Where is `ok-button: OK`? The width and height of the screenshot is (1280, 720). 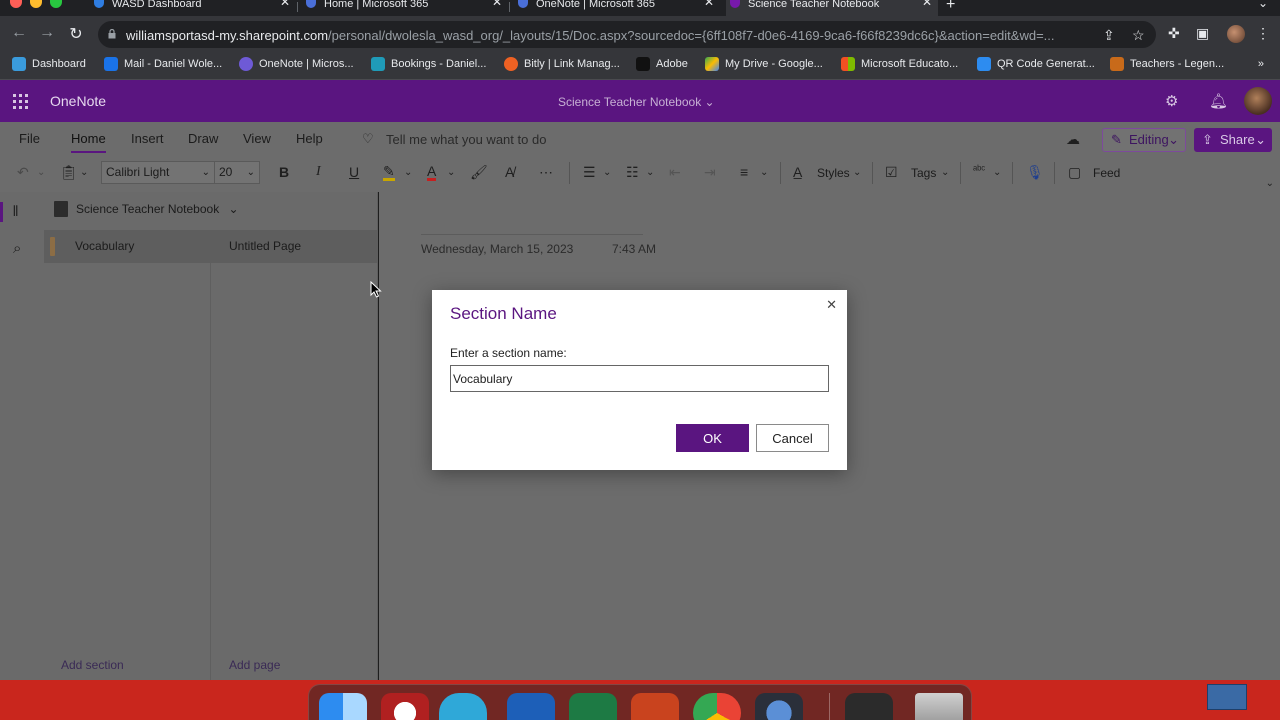 ok-button: OK is located at coordinates (712, 438).